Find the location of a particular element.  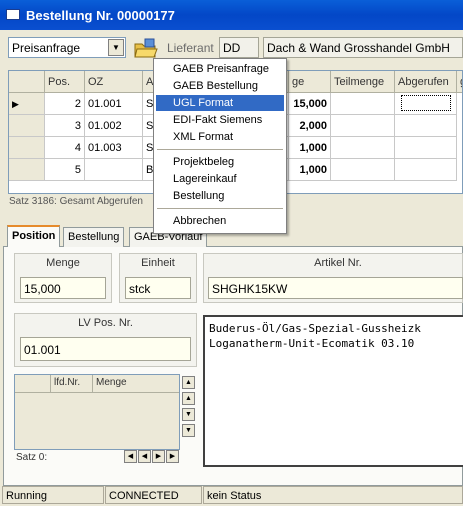

sub-col-header-lfdnr: lfd.Nr. is located at coordinates (72, 384).